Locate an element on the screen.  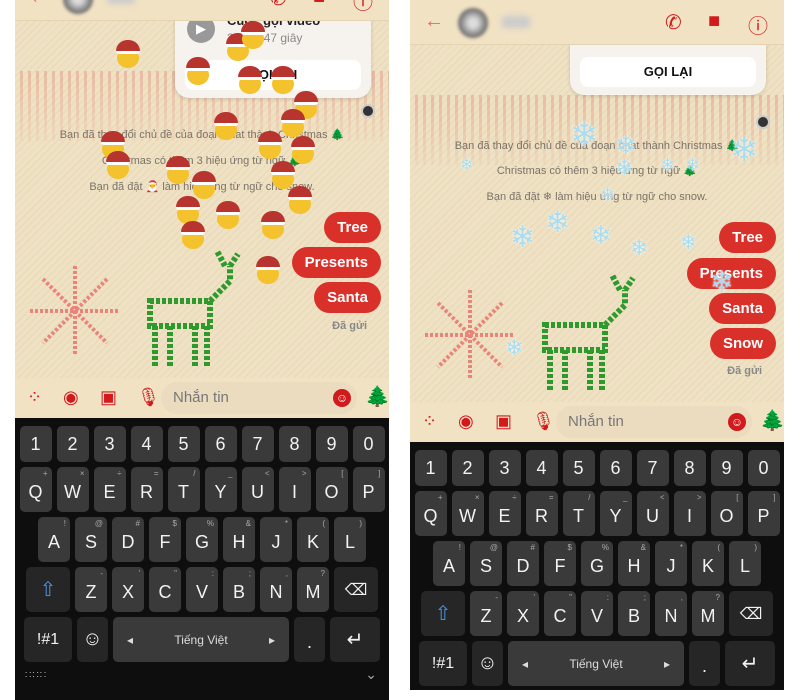
key-f: F $ is located at coordinates (165, 539).